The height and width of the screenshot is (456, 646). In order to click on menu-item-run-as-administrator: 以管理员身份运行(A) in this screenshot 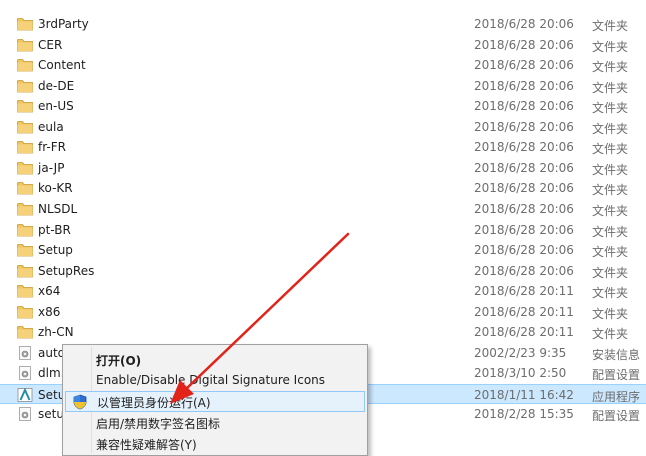, I will do `click(215, 401)`.